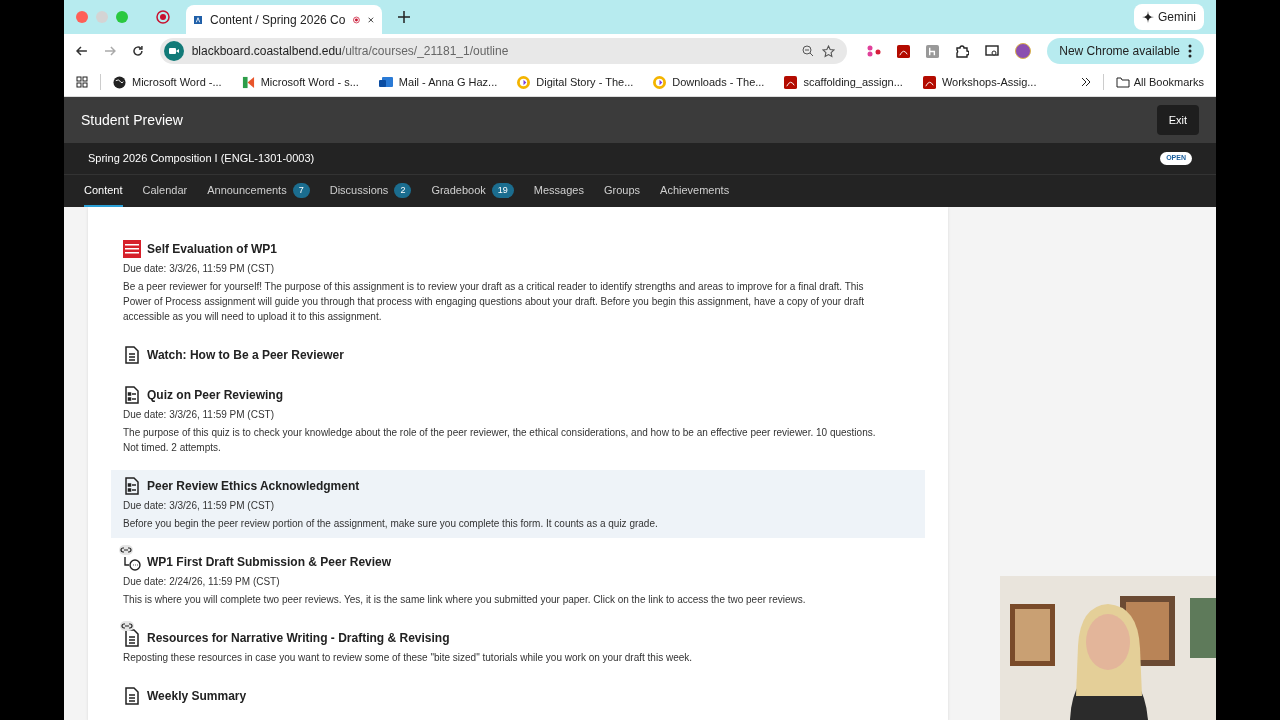 The image size is (1280, 720). What do you see at coordinates (494, 302) in the screenshot?
I see `item-description: Be a peer reviewer for yourself! The purpose of this assignment is to review your draft as a critical reader to identify strengths and areas to improve for a final draft. This Power of Process assignment will guide you through that process with engaging questions about your draft. Before you begin this assignment, have a copy of your draft accessible as you will need to upload it to this assignment.` at bounding box center [494, 302].